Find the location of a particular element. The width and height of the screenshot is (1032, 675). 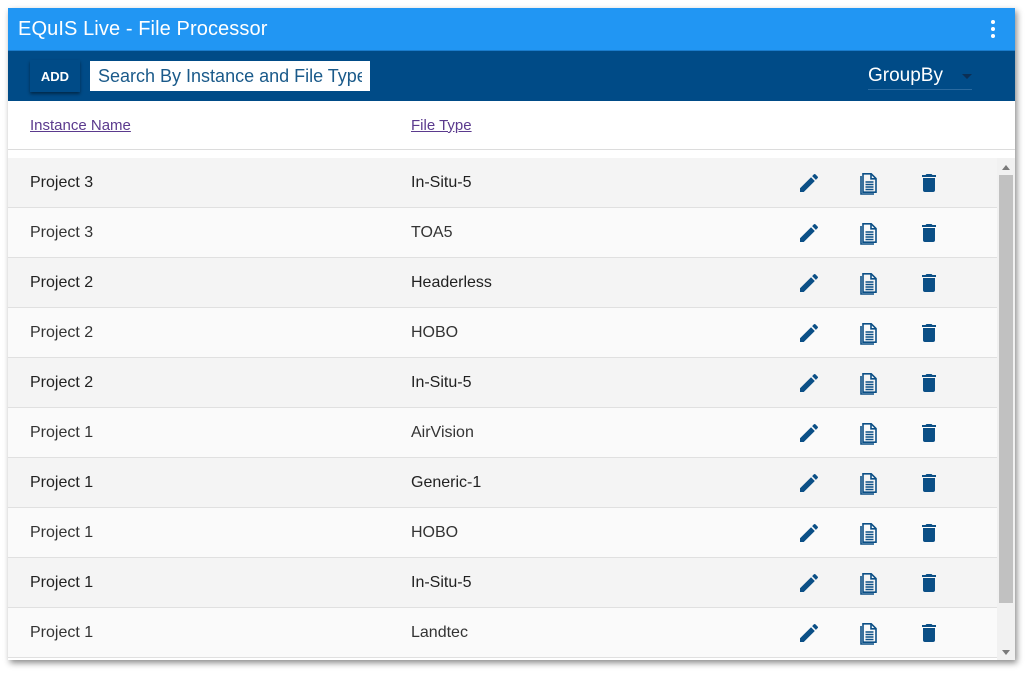

table-row: Project 2 In-Situ-5 is located at coordinates (502, 383).